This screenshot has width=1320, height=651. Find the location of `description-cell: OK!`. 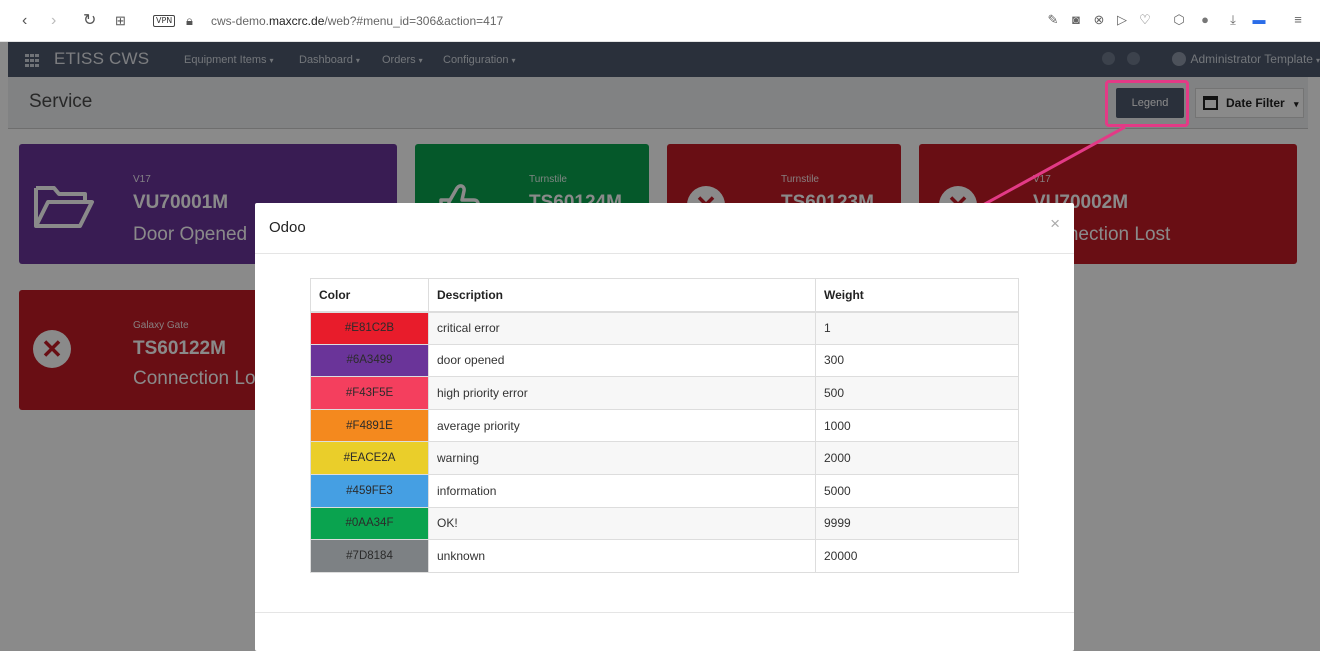

description-cell: OK! is located at coordinates (622, 523).